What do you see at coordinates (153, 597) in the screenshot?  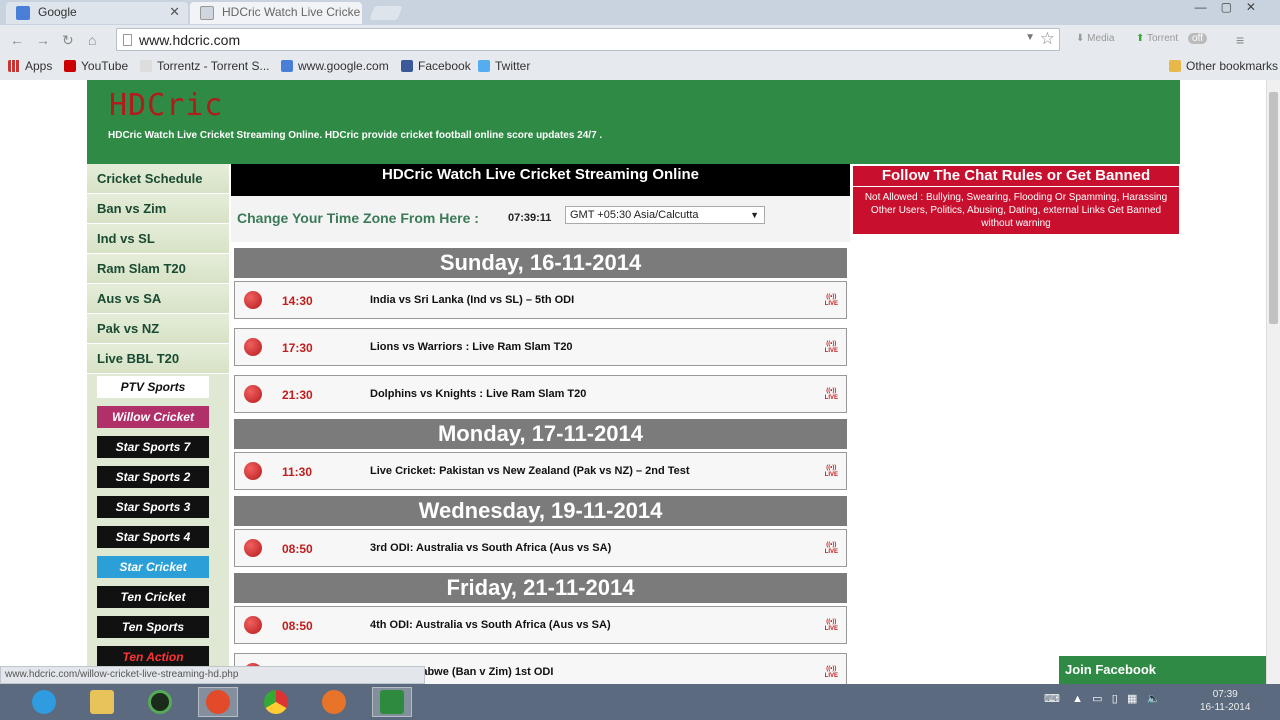 I see `channel-logo: Ten Cricket` at bounding box center [153, 597].